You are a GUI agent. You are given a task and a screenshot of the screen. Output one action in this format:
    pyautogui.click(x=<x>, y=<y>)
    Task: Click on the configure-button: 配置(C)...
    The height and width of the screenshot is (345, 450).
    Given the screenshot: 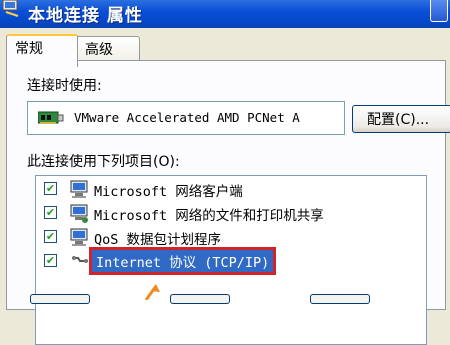 What is the action you would take?
    pyautogui.click(x=401, y=119)
    